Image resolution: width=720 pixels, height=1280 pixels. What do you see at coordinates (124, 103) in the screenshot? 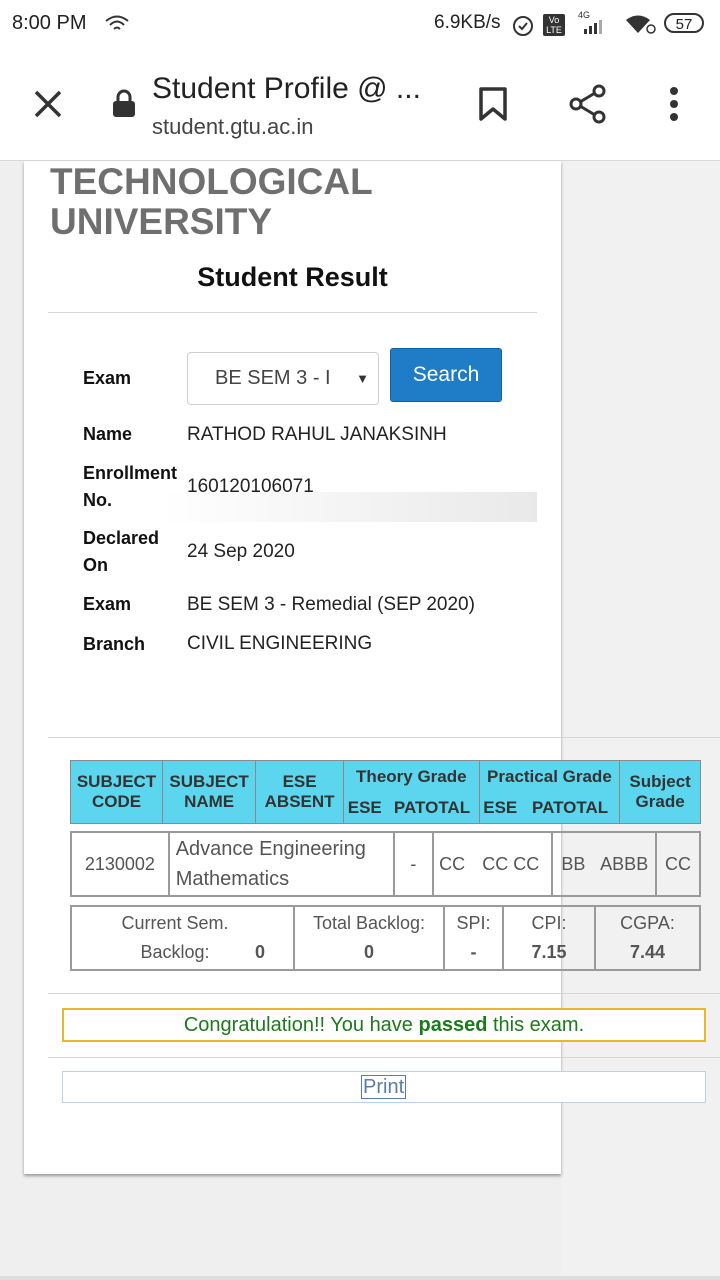
I see `lock-icon` at bounding box center [124, 103].